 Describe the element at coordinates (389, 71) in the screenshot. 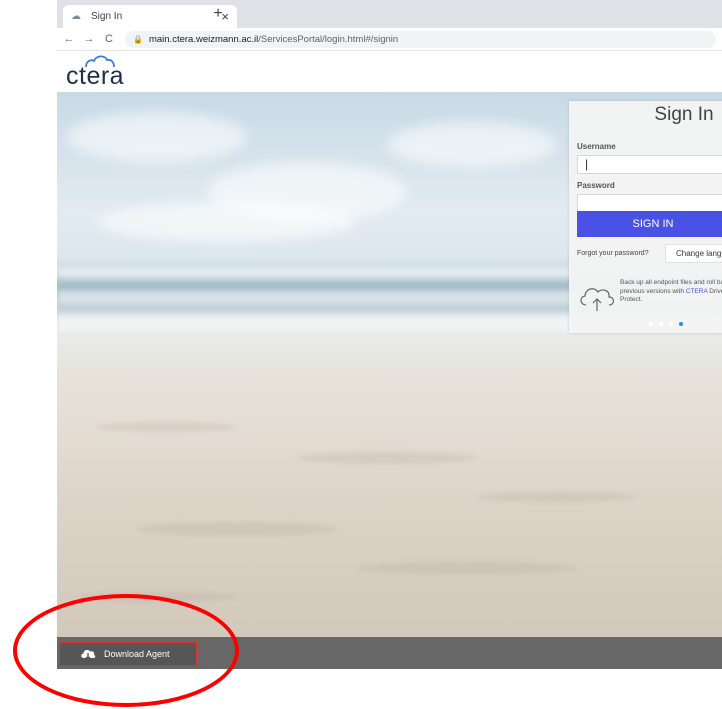

I see `app-header: ctera` at that location.